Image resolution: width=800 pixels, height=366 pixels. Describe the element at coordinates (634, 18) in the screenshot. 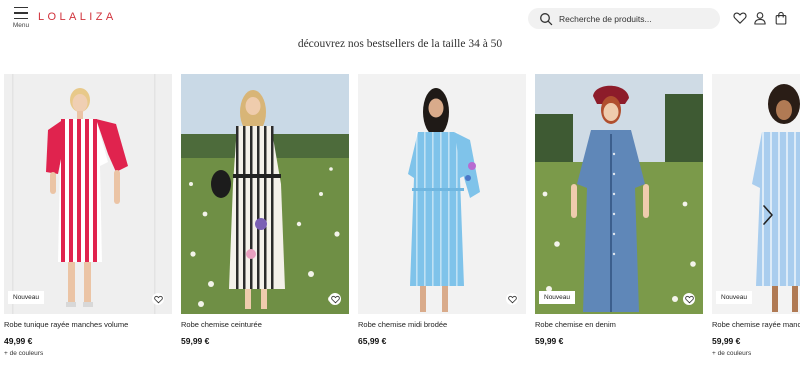

I see `search-input` at that location.